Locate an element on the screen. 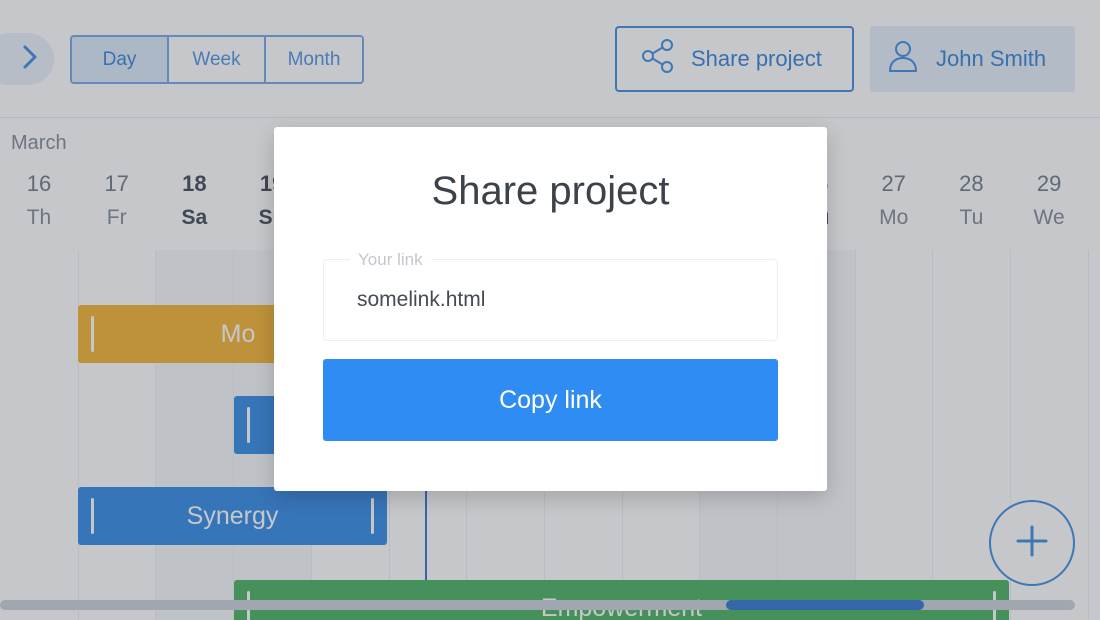 This screenshot has width=1100, height=620. copy-link-button: Copy link is located at coordinates (550, 400).